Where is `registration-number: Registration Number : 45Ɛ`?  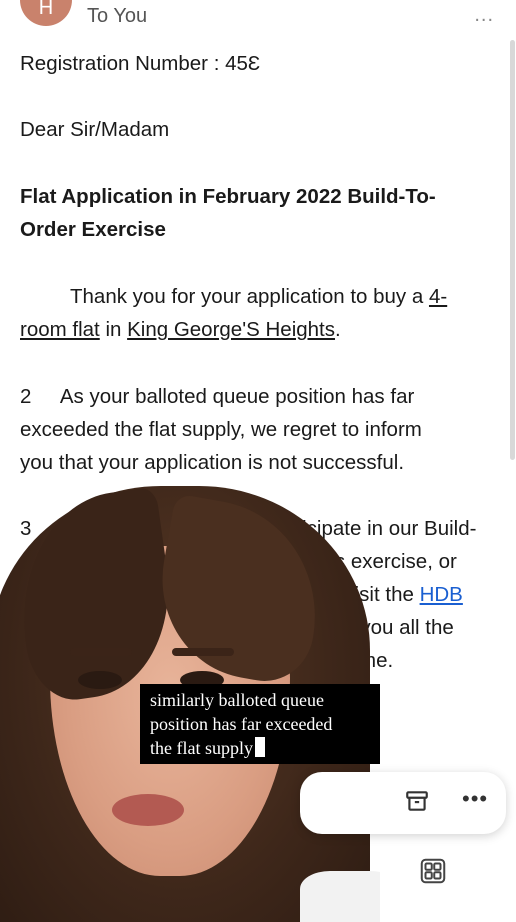 registration-number: Registration Number : 45Ɛ is located at coordinates (140, 63).